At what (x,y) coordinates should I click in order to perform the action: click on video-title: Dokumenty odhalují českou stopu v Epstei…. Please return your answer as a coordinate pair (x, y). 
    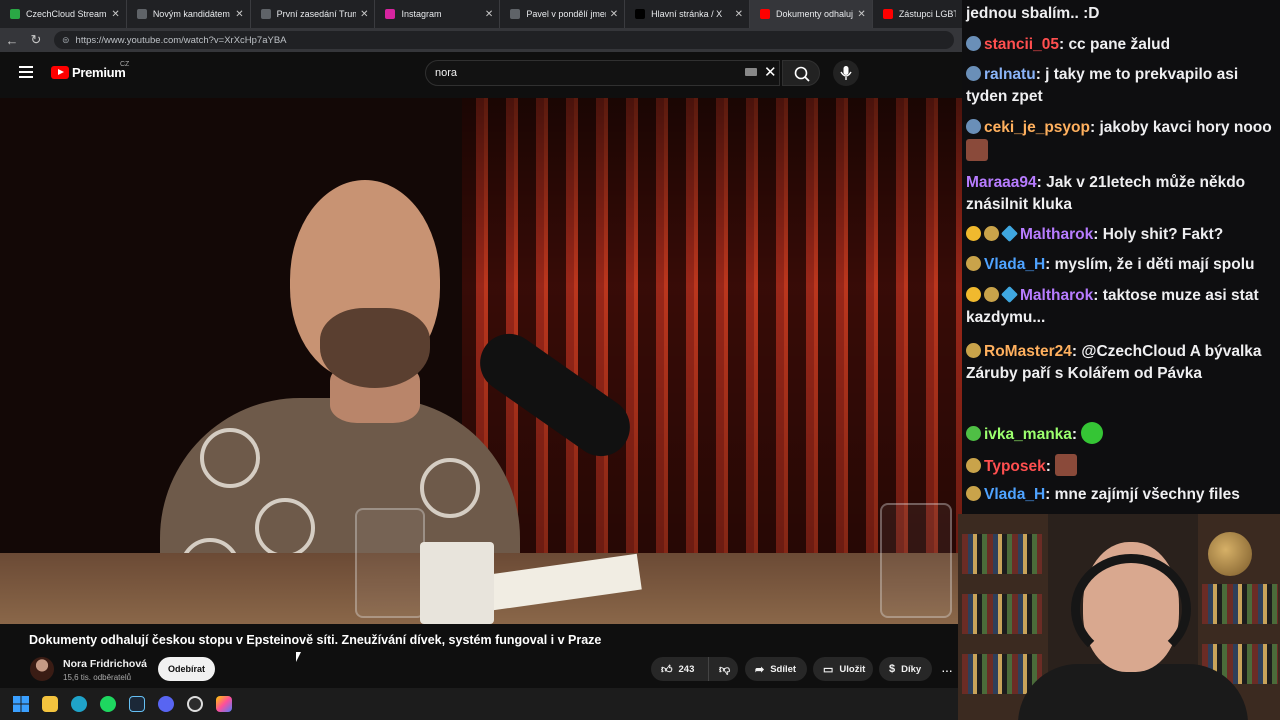
    Looking at the image, I should click on (315, 640).